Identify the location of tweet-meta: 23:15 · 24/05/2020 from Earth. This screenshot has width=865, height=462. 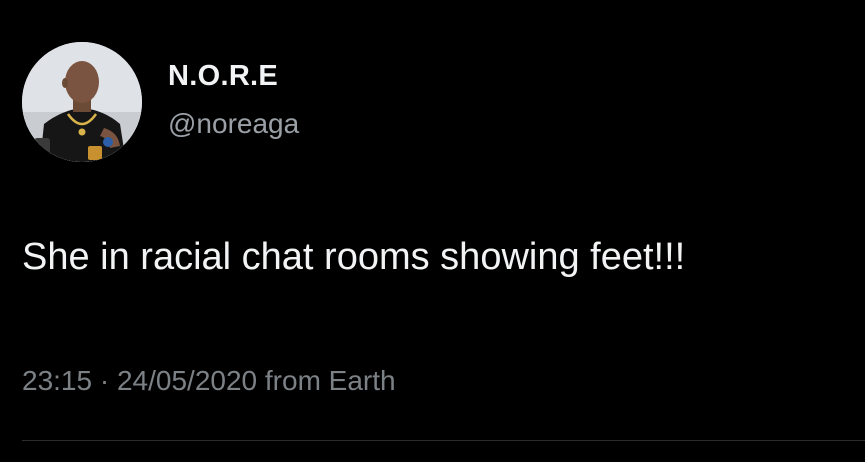
(209, 381).